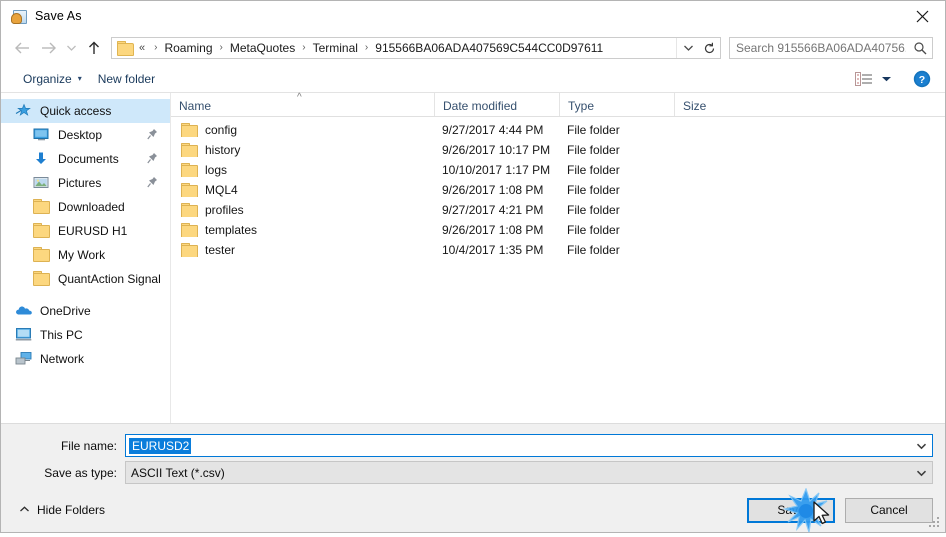 This screenshot has width=946, height=537. What do you see at coordinates (85, 231) in the screenshot?
I see `sidebar-item-eurusd-h1: EURUSD H1` at bounding box center [85, 231].